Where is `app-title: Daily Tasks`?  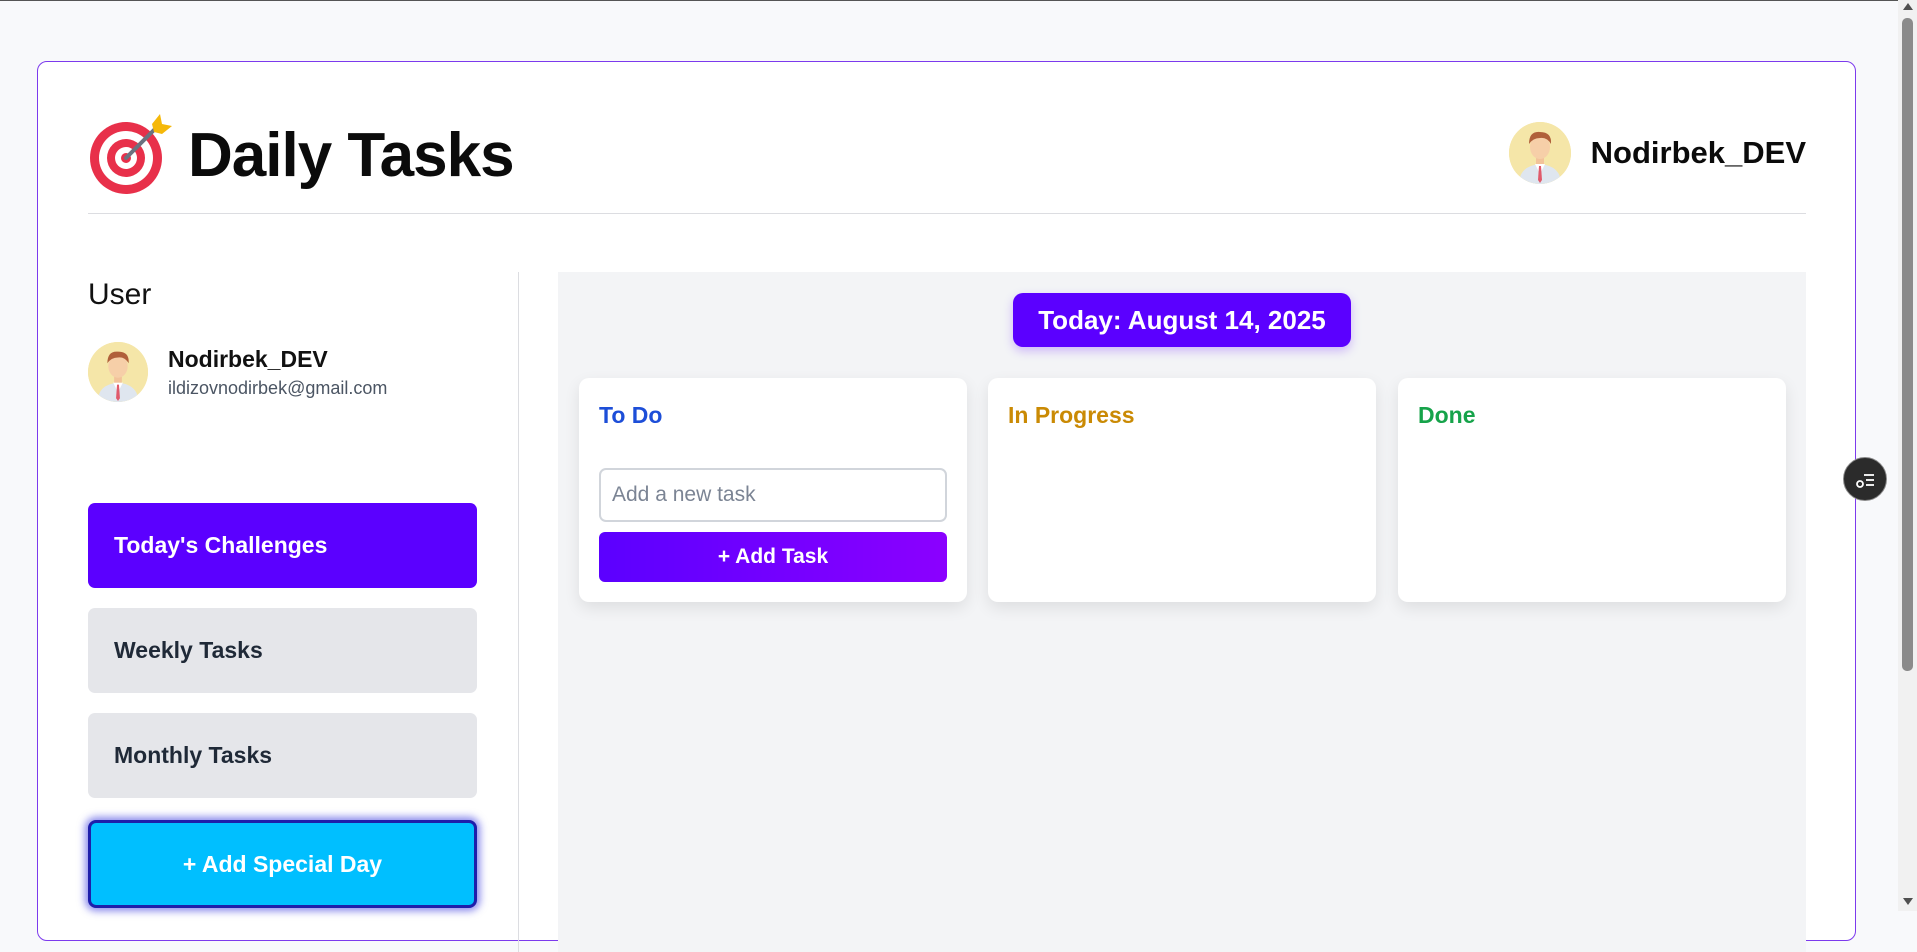
app-title: Daily Tasks is located at coordinates (351, 155).